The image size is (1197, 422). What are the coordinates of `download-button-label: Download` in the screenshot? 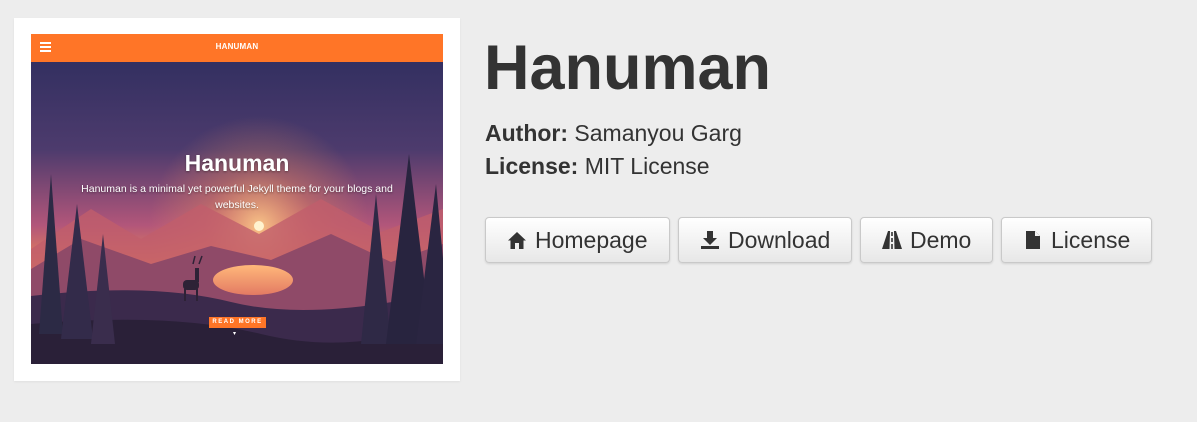 It's located at (779, 239).